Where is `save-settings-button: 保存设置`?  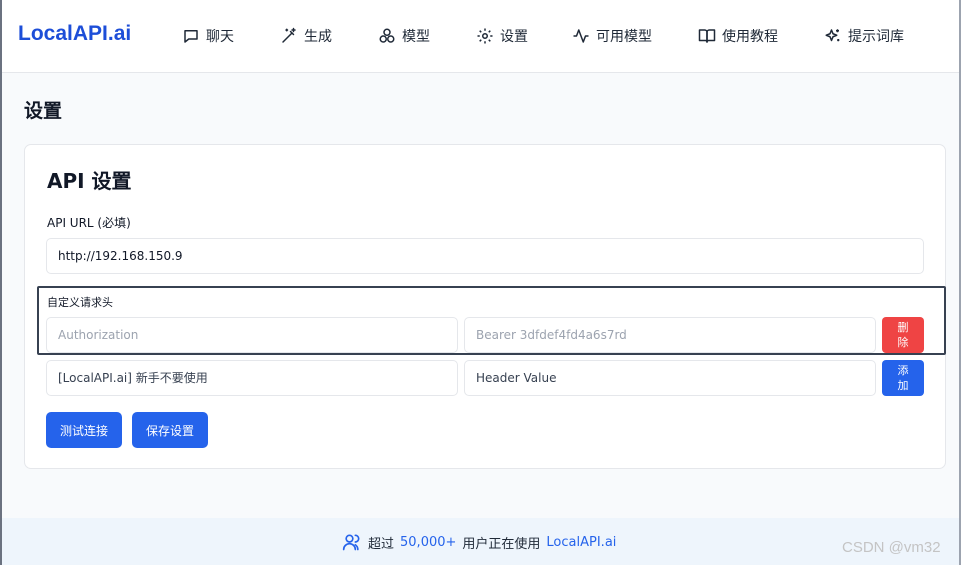 save-settings-button: 保存设置 is located at coordinates (170, 430).